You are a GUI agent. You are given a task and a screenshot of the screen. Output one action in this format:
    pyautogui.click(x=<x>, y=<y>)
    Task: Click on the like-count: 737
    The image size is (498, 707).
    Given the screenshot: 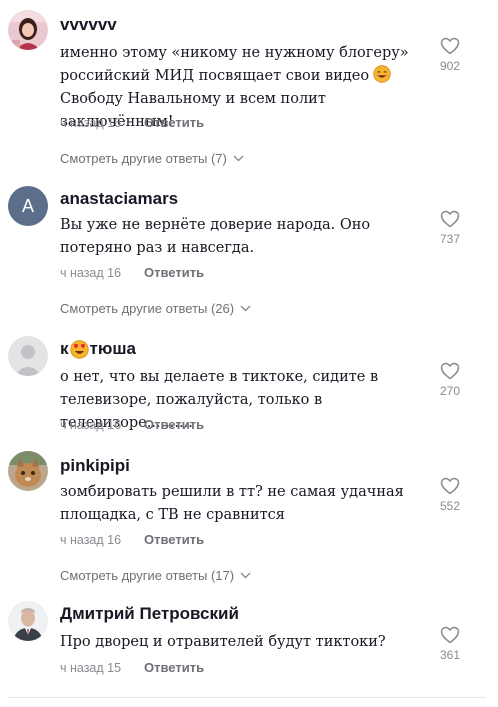 What is the action you would take?
    pyautogui.click(x=450, y=239)
    